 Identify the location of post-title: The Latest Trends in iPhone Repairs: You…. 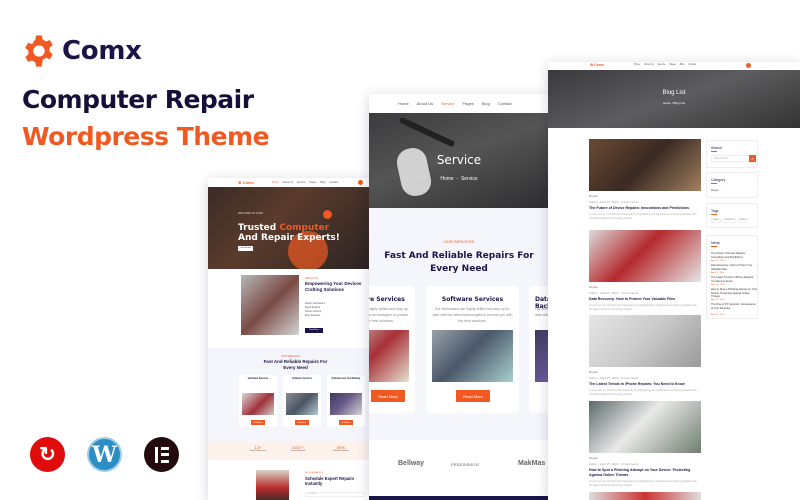
(645, 384).